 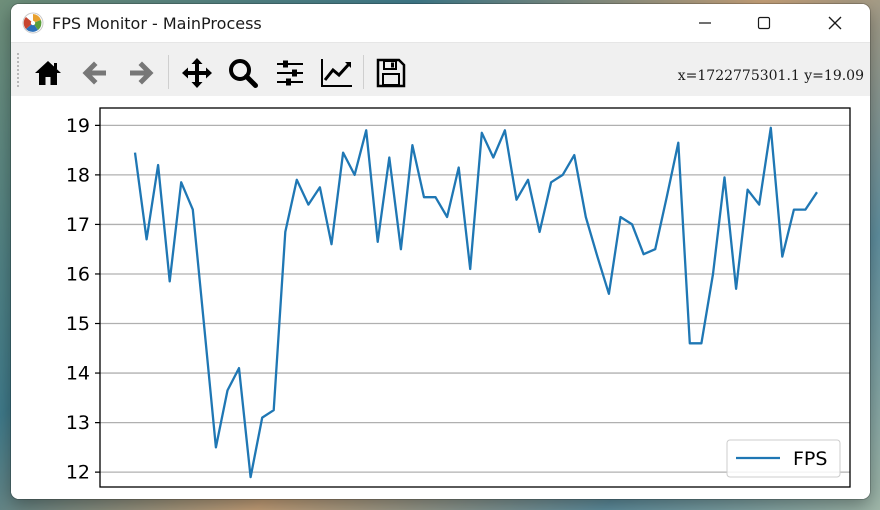 What do you see at coordinates (78, 126) in the screenshot?
I see `y-tick-label: 19` at bounding box center [78, 126].